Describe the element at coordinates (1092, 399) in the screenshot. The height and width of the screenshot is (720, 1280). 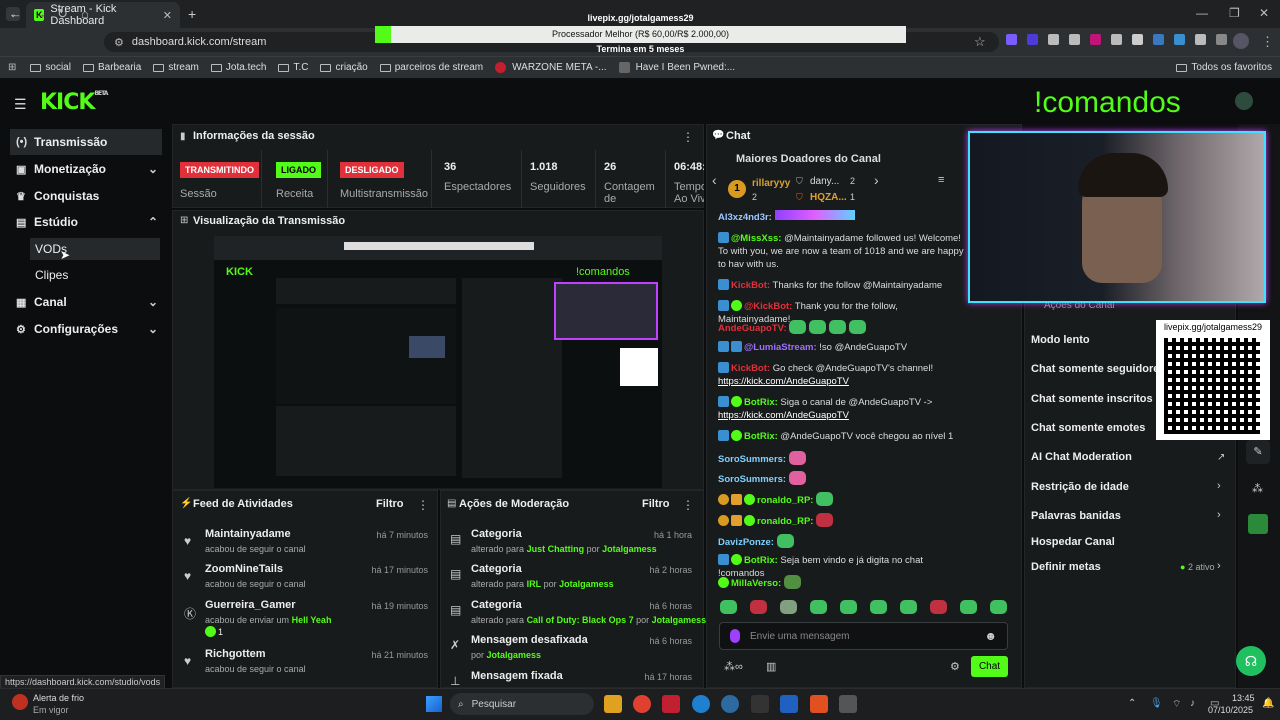
I see `option-subscribers-only: Chat somente inscritos` at that location.